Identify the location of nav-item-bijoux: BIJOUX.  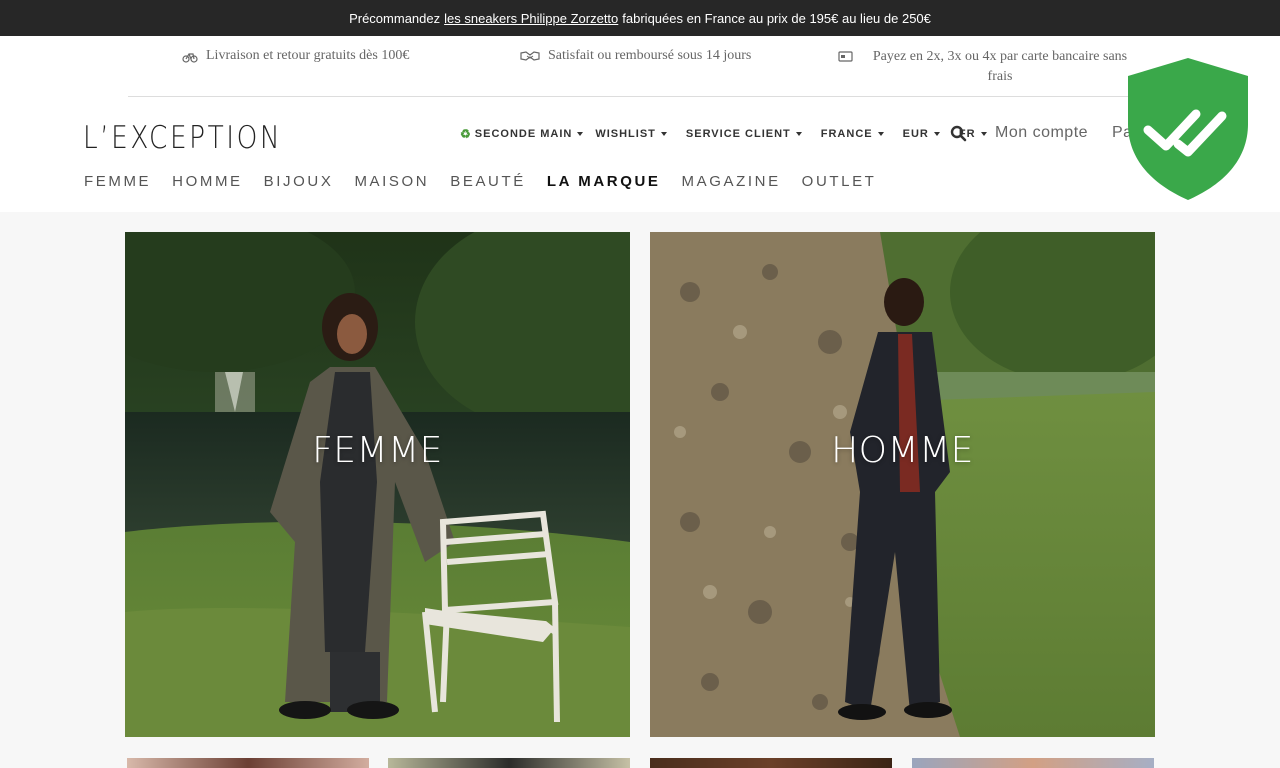
(299, 181).